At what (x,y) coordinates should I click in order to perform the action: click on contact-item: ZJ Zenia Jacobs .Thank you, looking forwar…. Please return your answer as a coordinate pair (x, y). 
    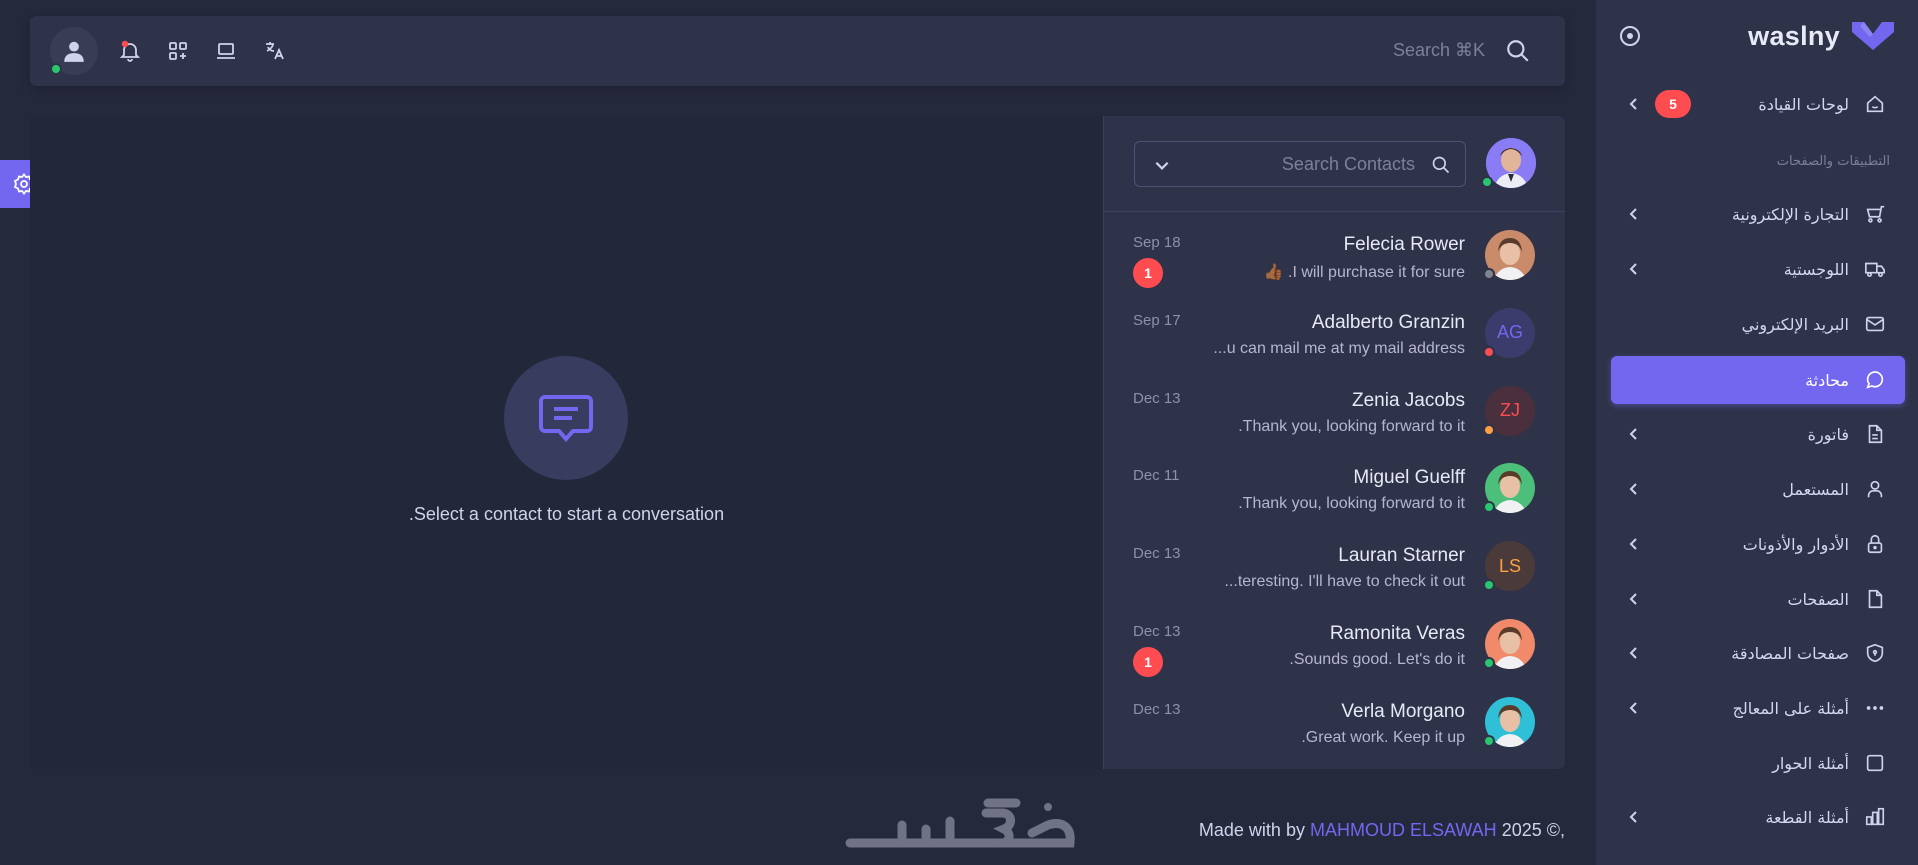
    Looking at the image, I should click on (1334, 413).